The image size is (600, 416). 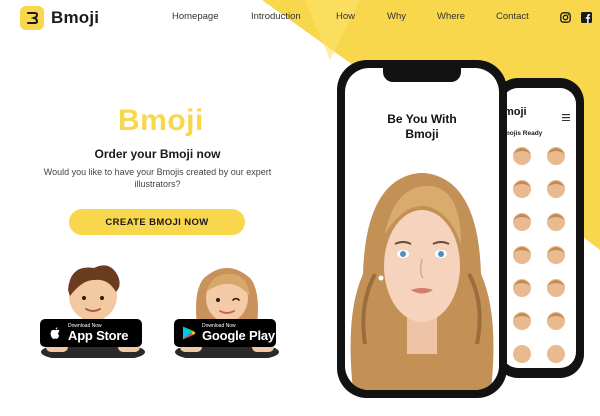 What do you see at coordinates (157, 154) in the screenshot?
I see `hero-title: Order your Bmoji now` at bounding box center [157, 154].